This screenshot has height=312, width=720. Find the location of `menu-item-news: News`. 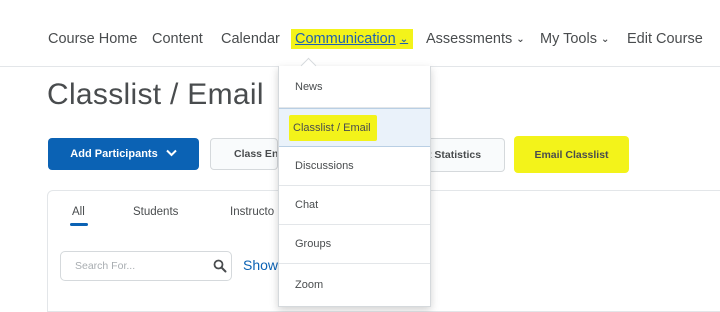

menu-item-news: News is located at coordinates (354, 87).